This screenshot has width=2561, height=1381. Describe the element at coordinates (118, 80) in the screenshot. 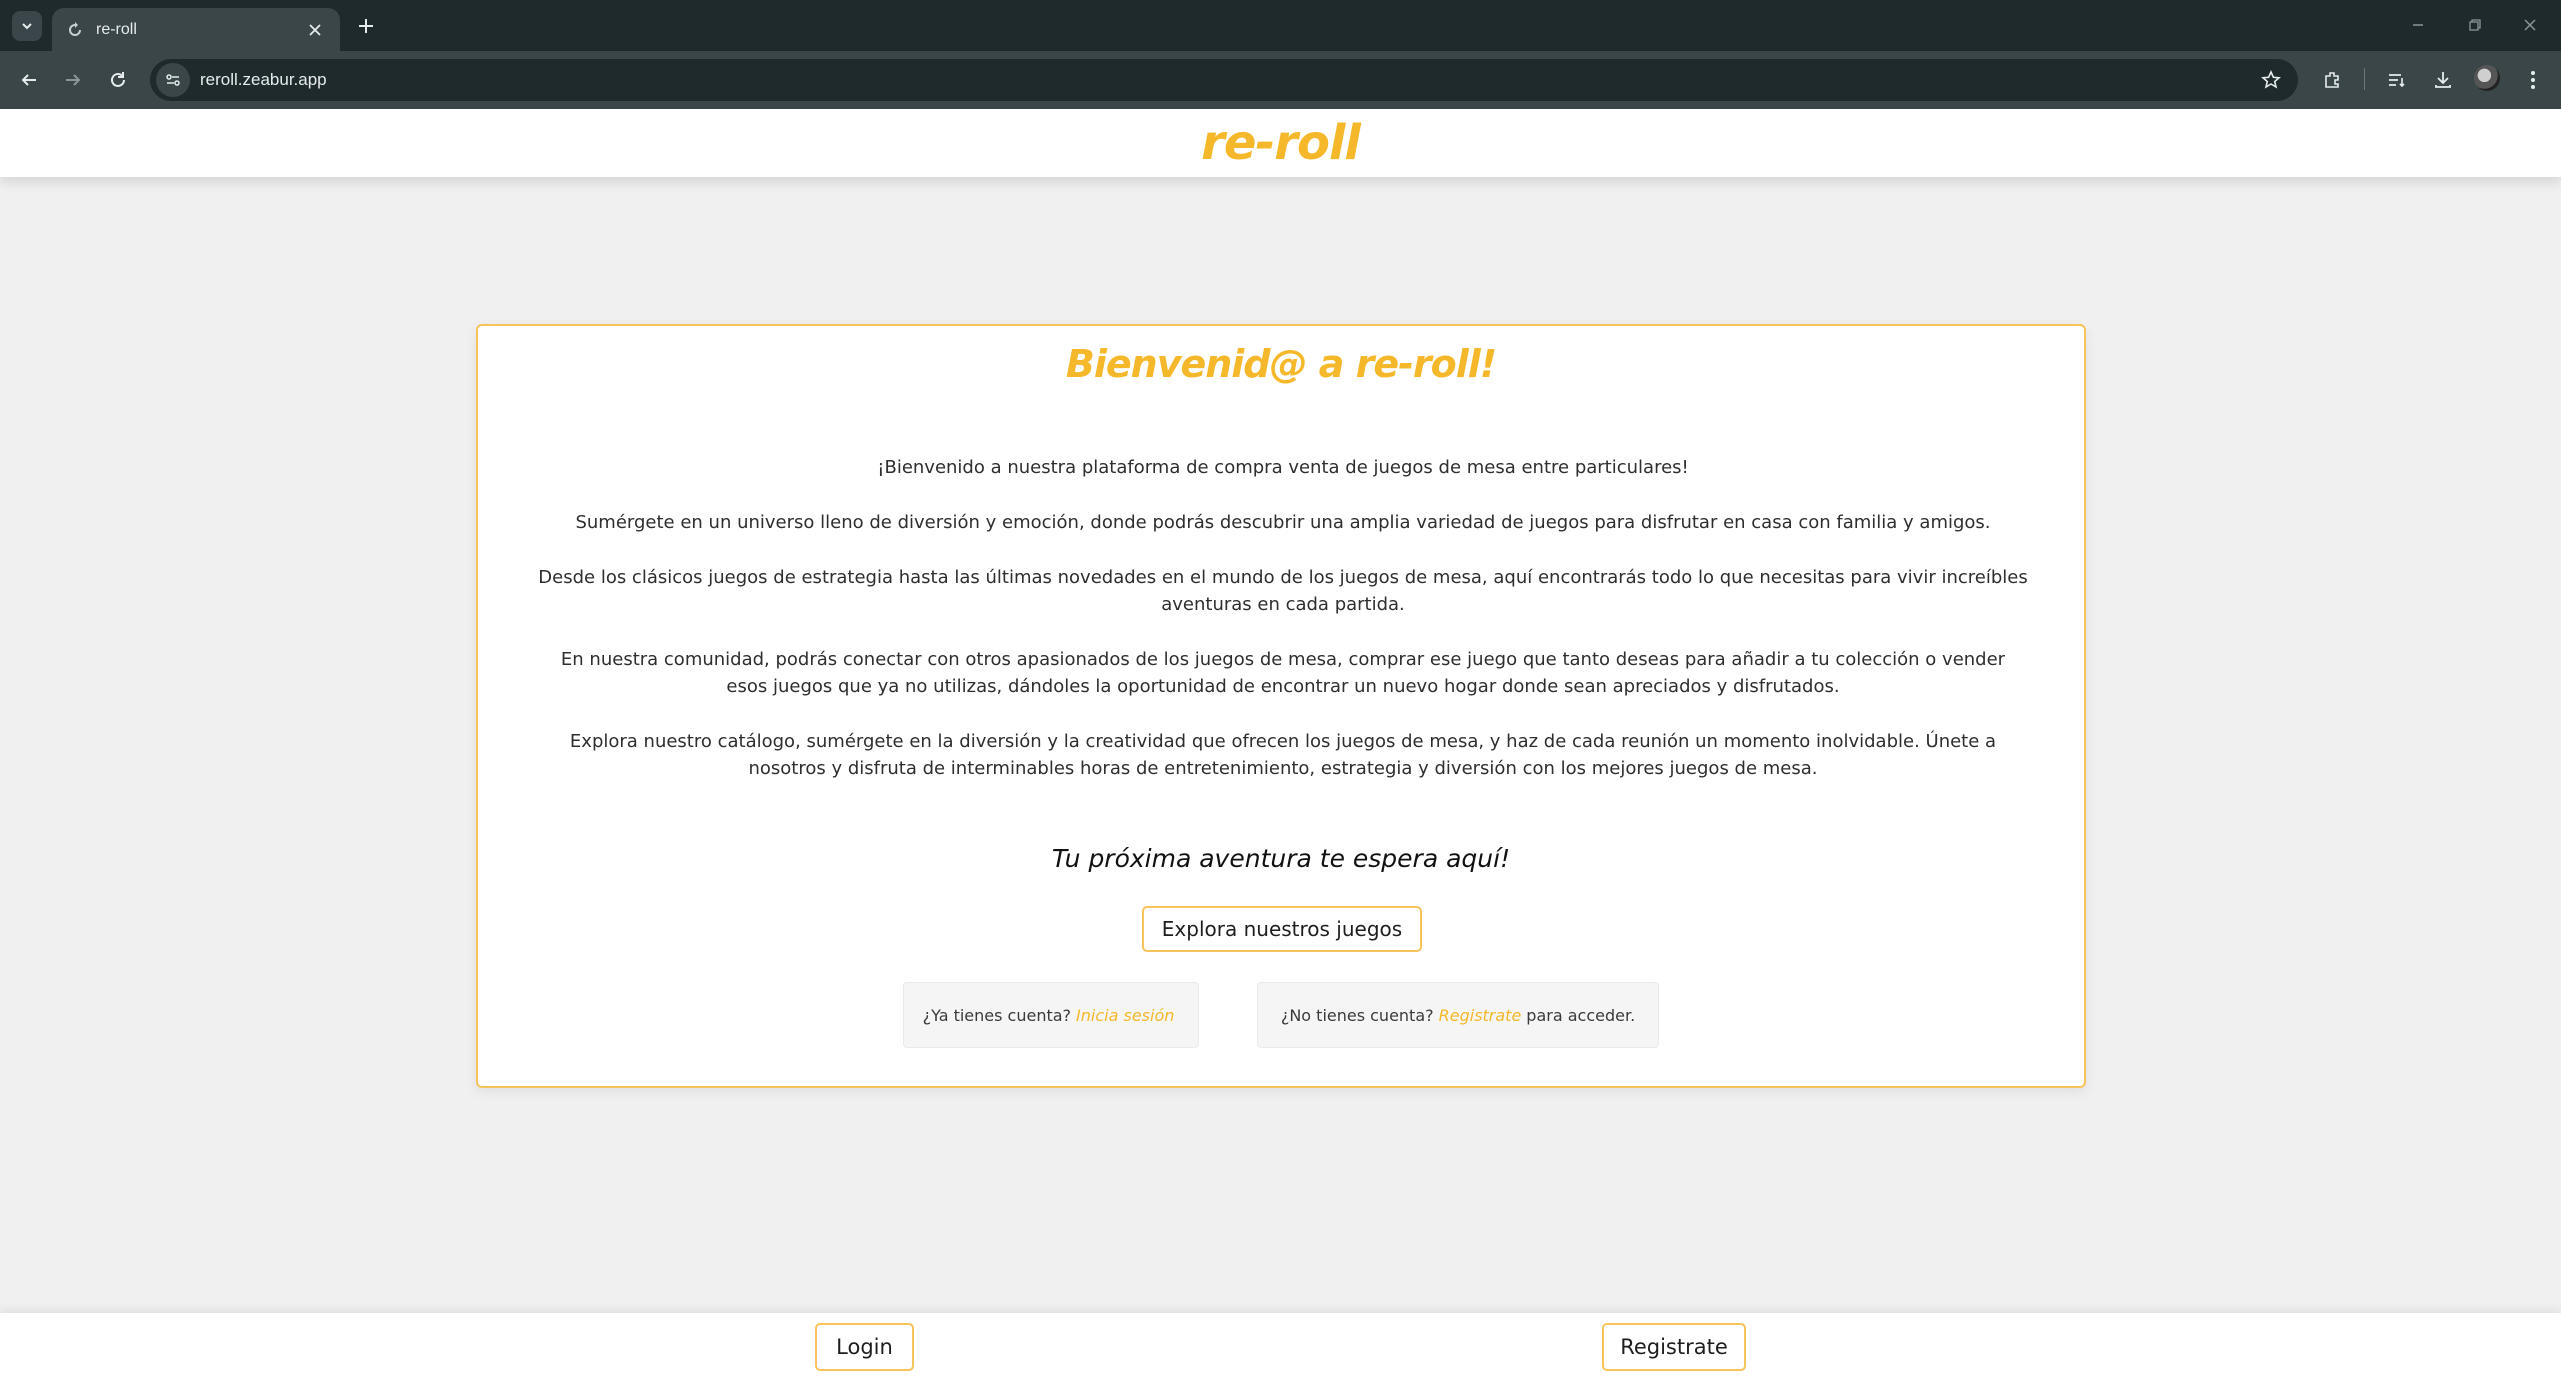

I see `reload-icon` at that location.